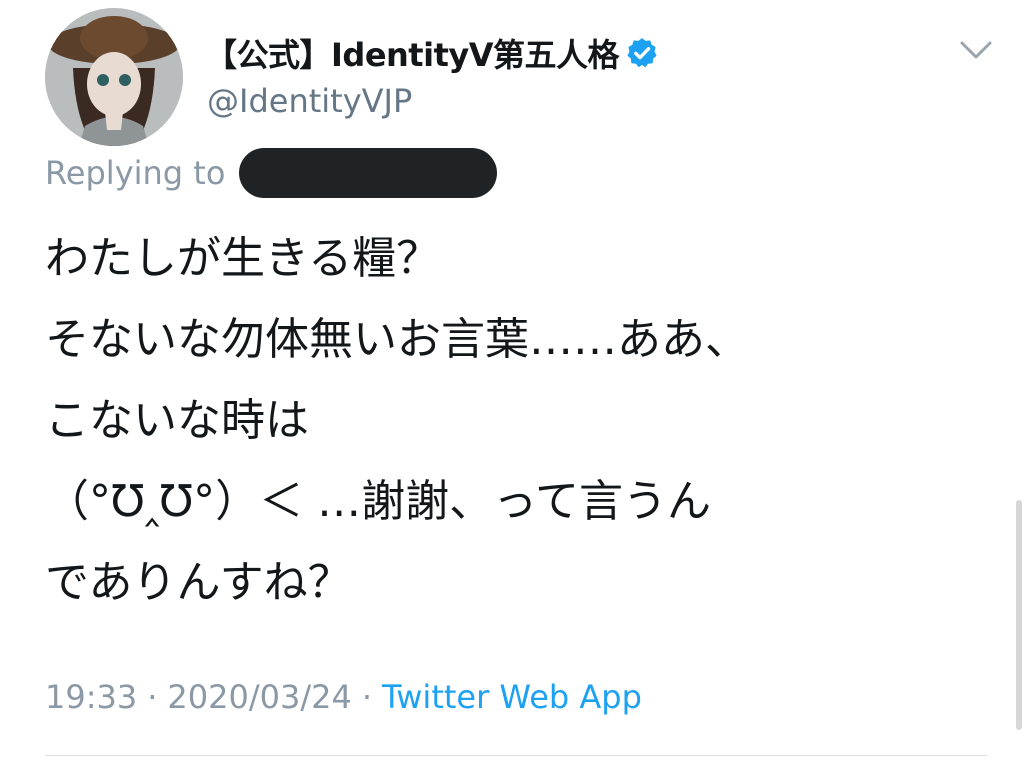 The height and width of the screenshot is (765, 1024). Describe the element at coordinates (1019, 615) in the screenshot. I see `scrollbar` at that location.